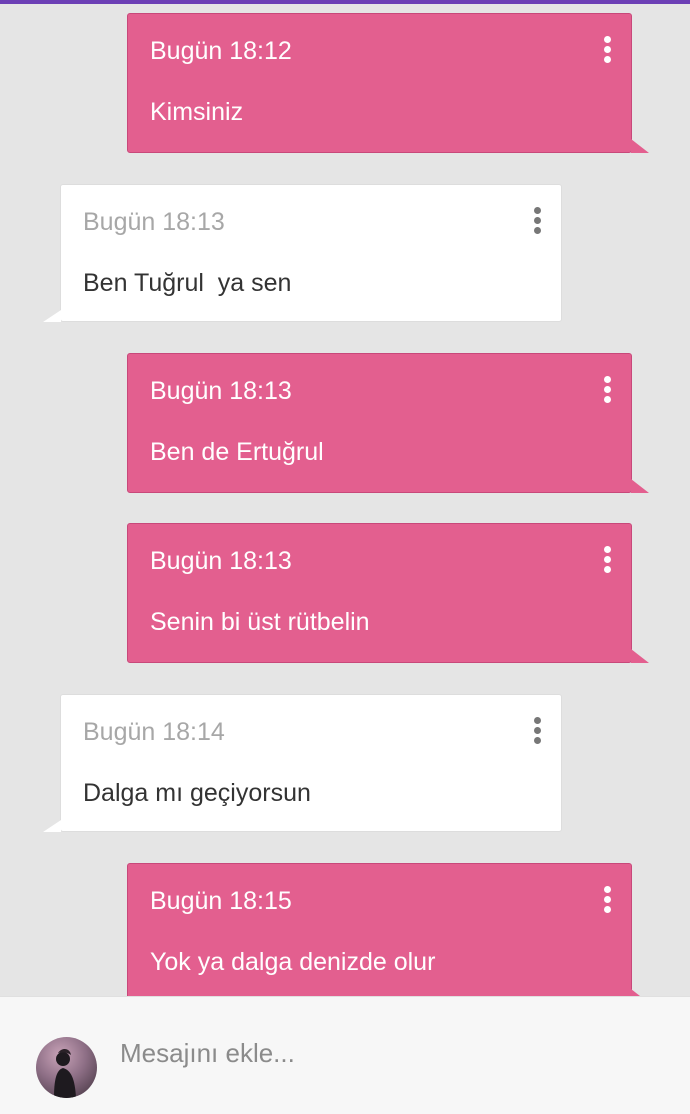 The width and height of the screenshot is (690, 1114). Describe the element at coordinates (388, 593) in the screenshot. I see `message-bubble-sent: Bugün 18:13 Senin bi üst rütbelin` at that location.